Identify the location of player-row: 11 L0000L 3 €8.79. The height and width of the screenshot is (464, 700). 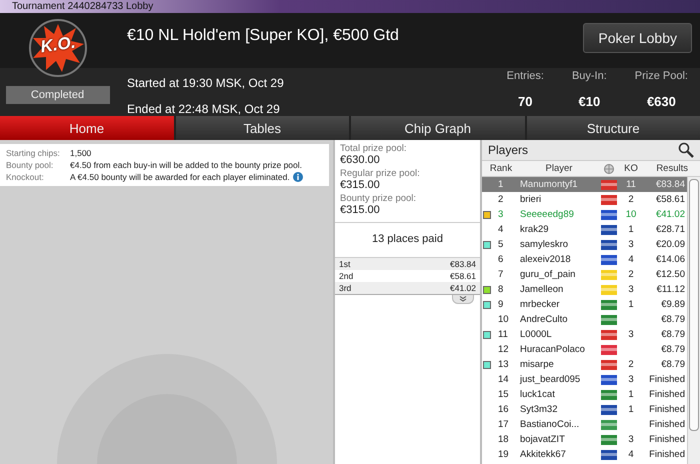
(584, 334).